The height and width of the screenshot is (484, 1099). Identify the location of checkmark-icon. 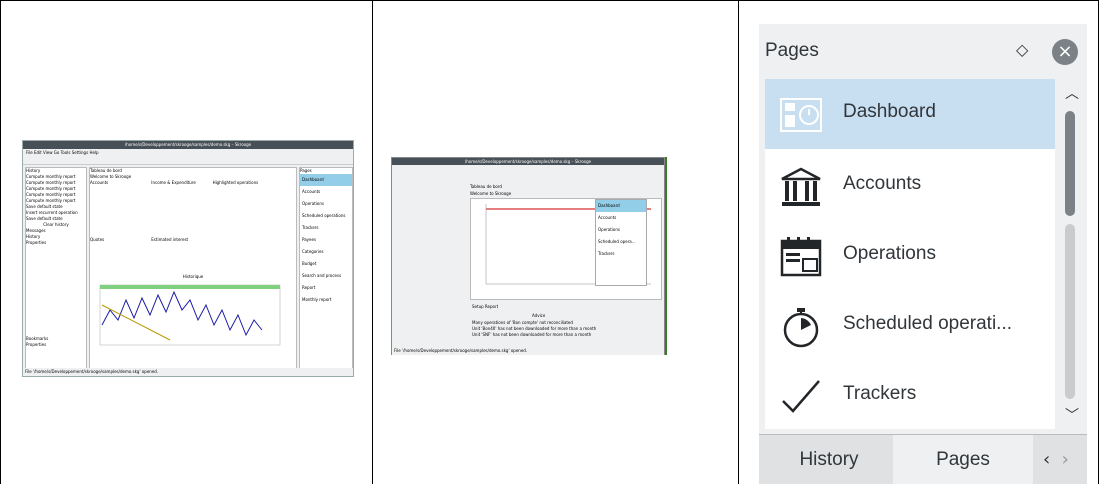
(801, 396).